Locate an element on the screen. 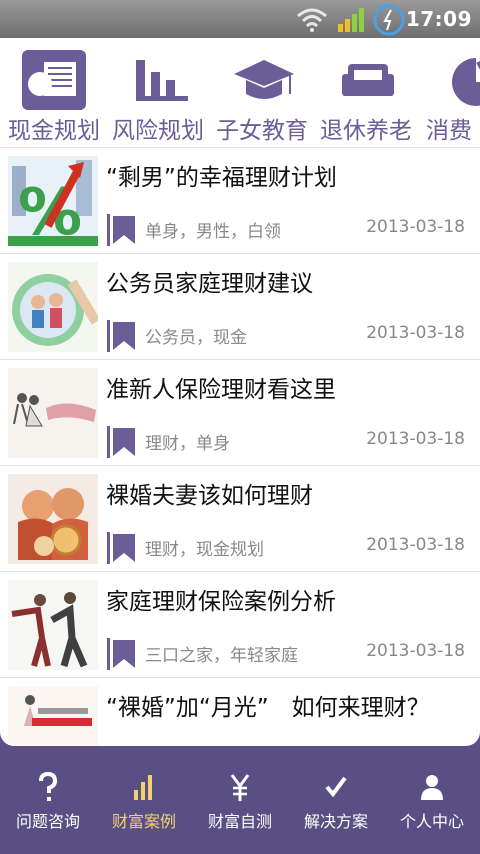 This screenshot has width=480, height=854. article-title: 家庭理财保险案例分析 is located at coordinates (221, 602).